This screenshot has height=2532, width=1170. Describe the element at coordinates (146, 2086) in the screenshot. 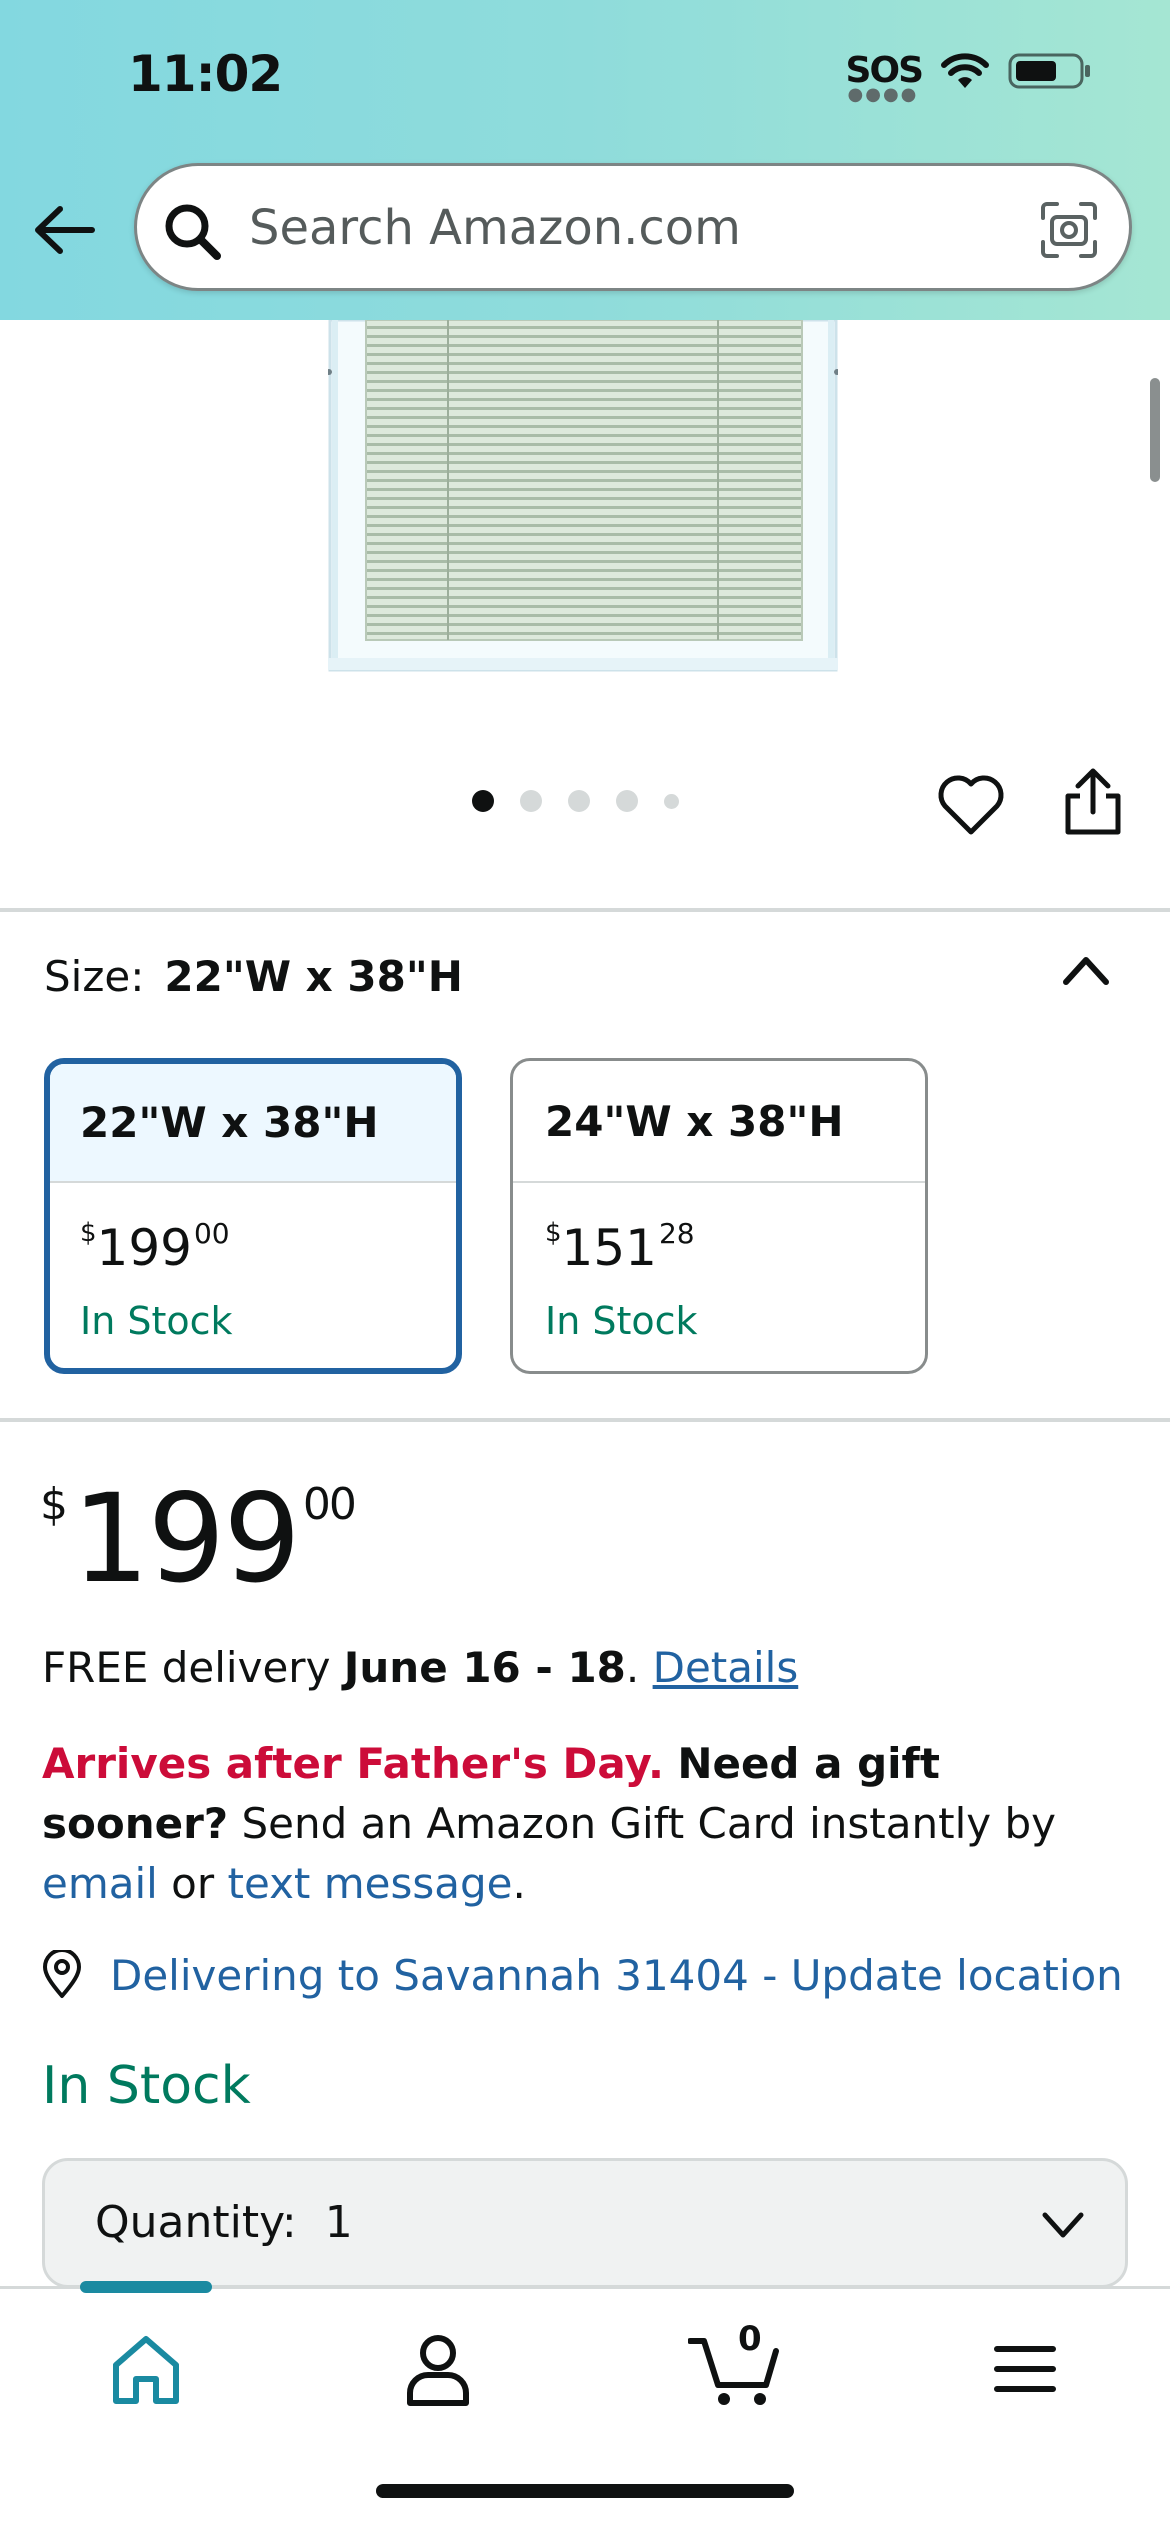

I see `availability-status: In Stock` at that location.